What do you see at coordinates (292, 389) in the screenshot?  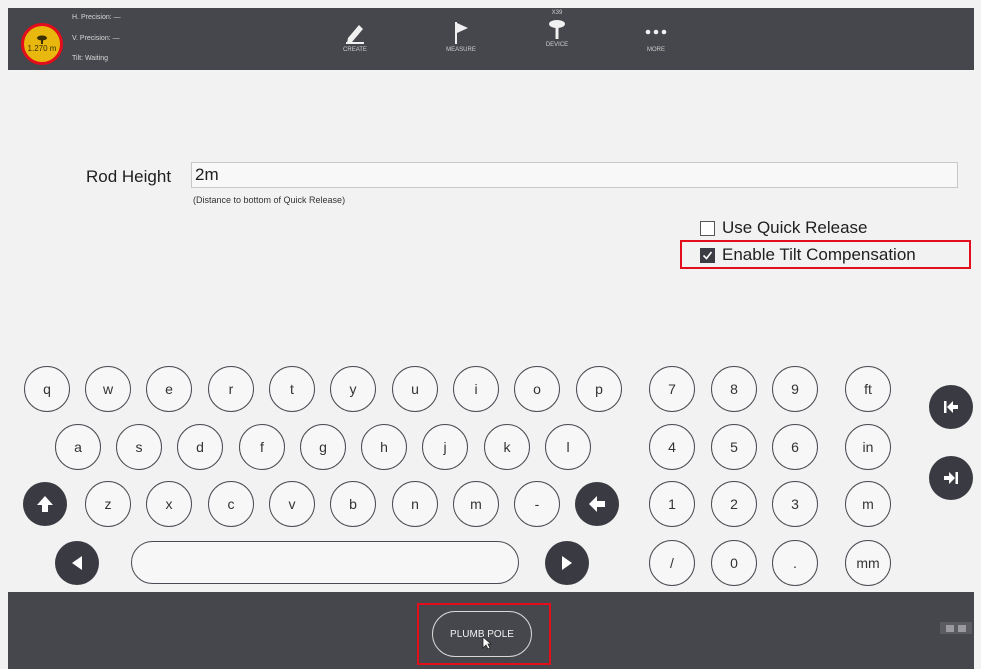 I see `key-t: t` at bounding box center [292, 389].